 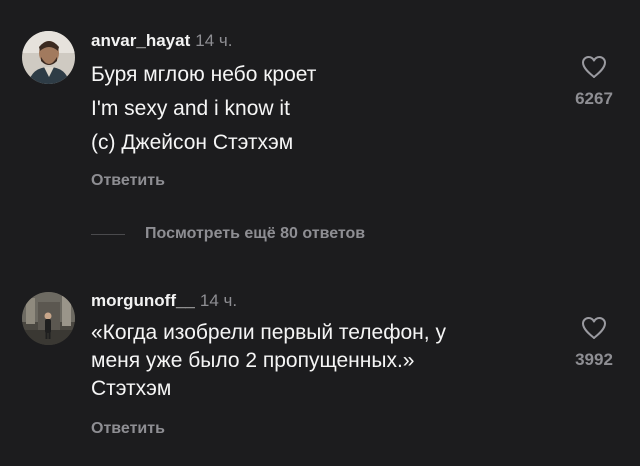 What do you see at coordinates (140, 40) in the screenshot?
I see `username: anvar_hayat` at bounding box center [140, 40].